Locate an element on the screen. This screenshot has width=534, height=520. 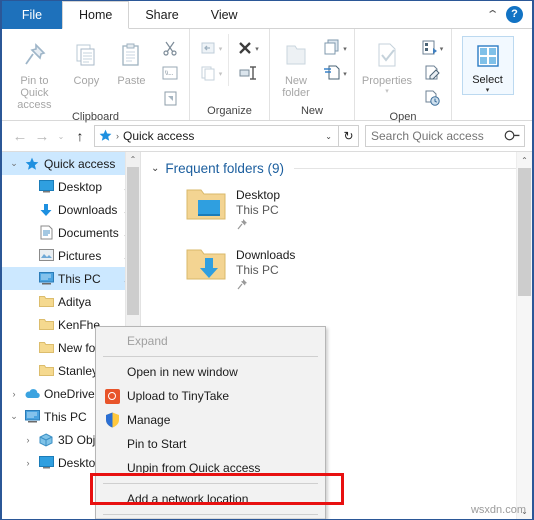
pin-to-quick-access-button: Pin to Quick access is located at coordinates (34, 72).